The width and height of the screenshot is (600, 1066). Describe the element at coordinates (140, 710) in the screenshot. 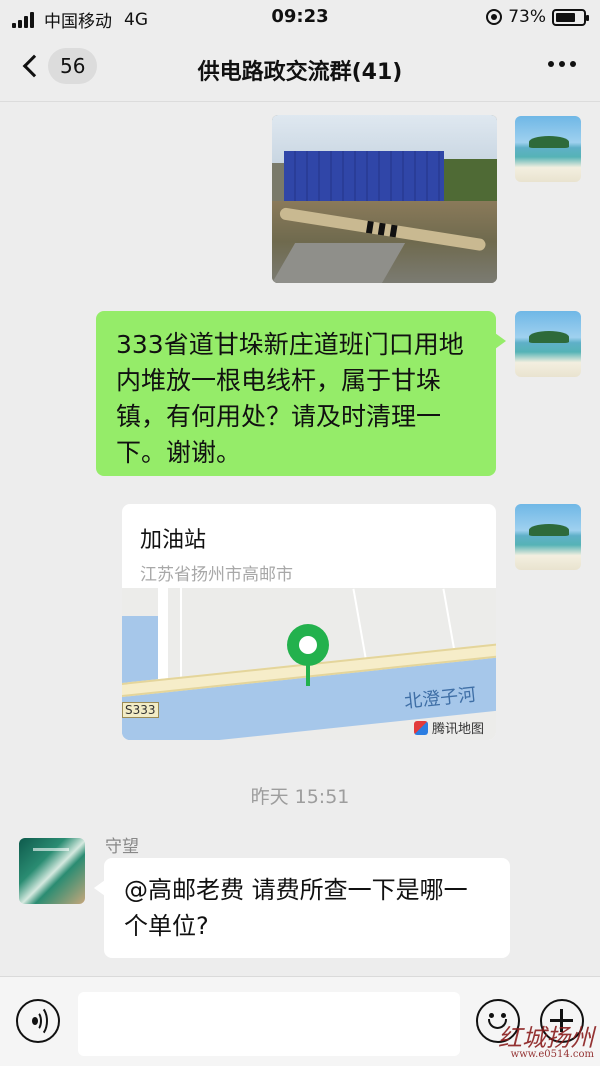

I see `road-label: S333` at that location.